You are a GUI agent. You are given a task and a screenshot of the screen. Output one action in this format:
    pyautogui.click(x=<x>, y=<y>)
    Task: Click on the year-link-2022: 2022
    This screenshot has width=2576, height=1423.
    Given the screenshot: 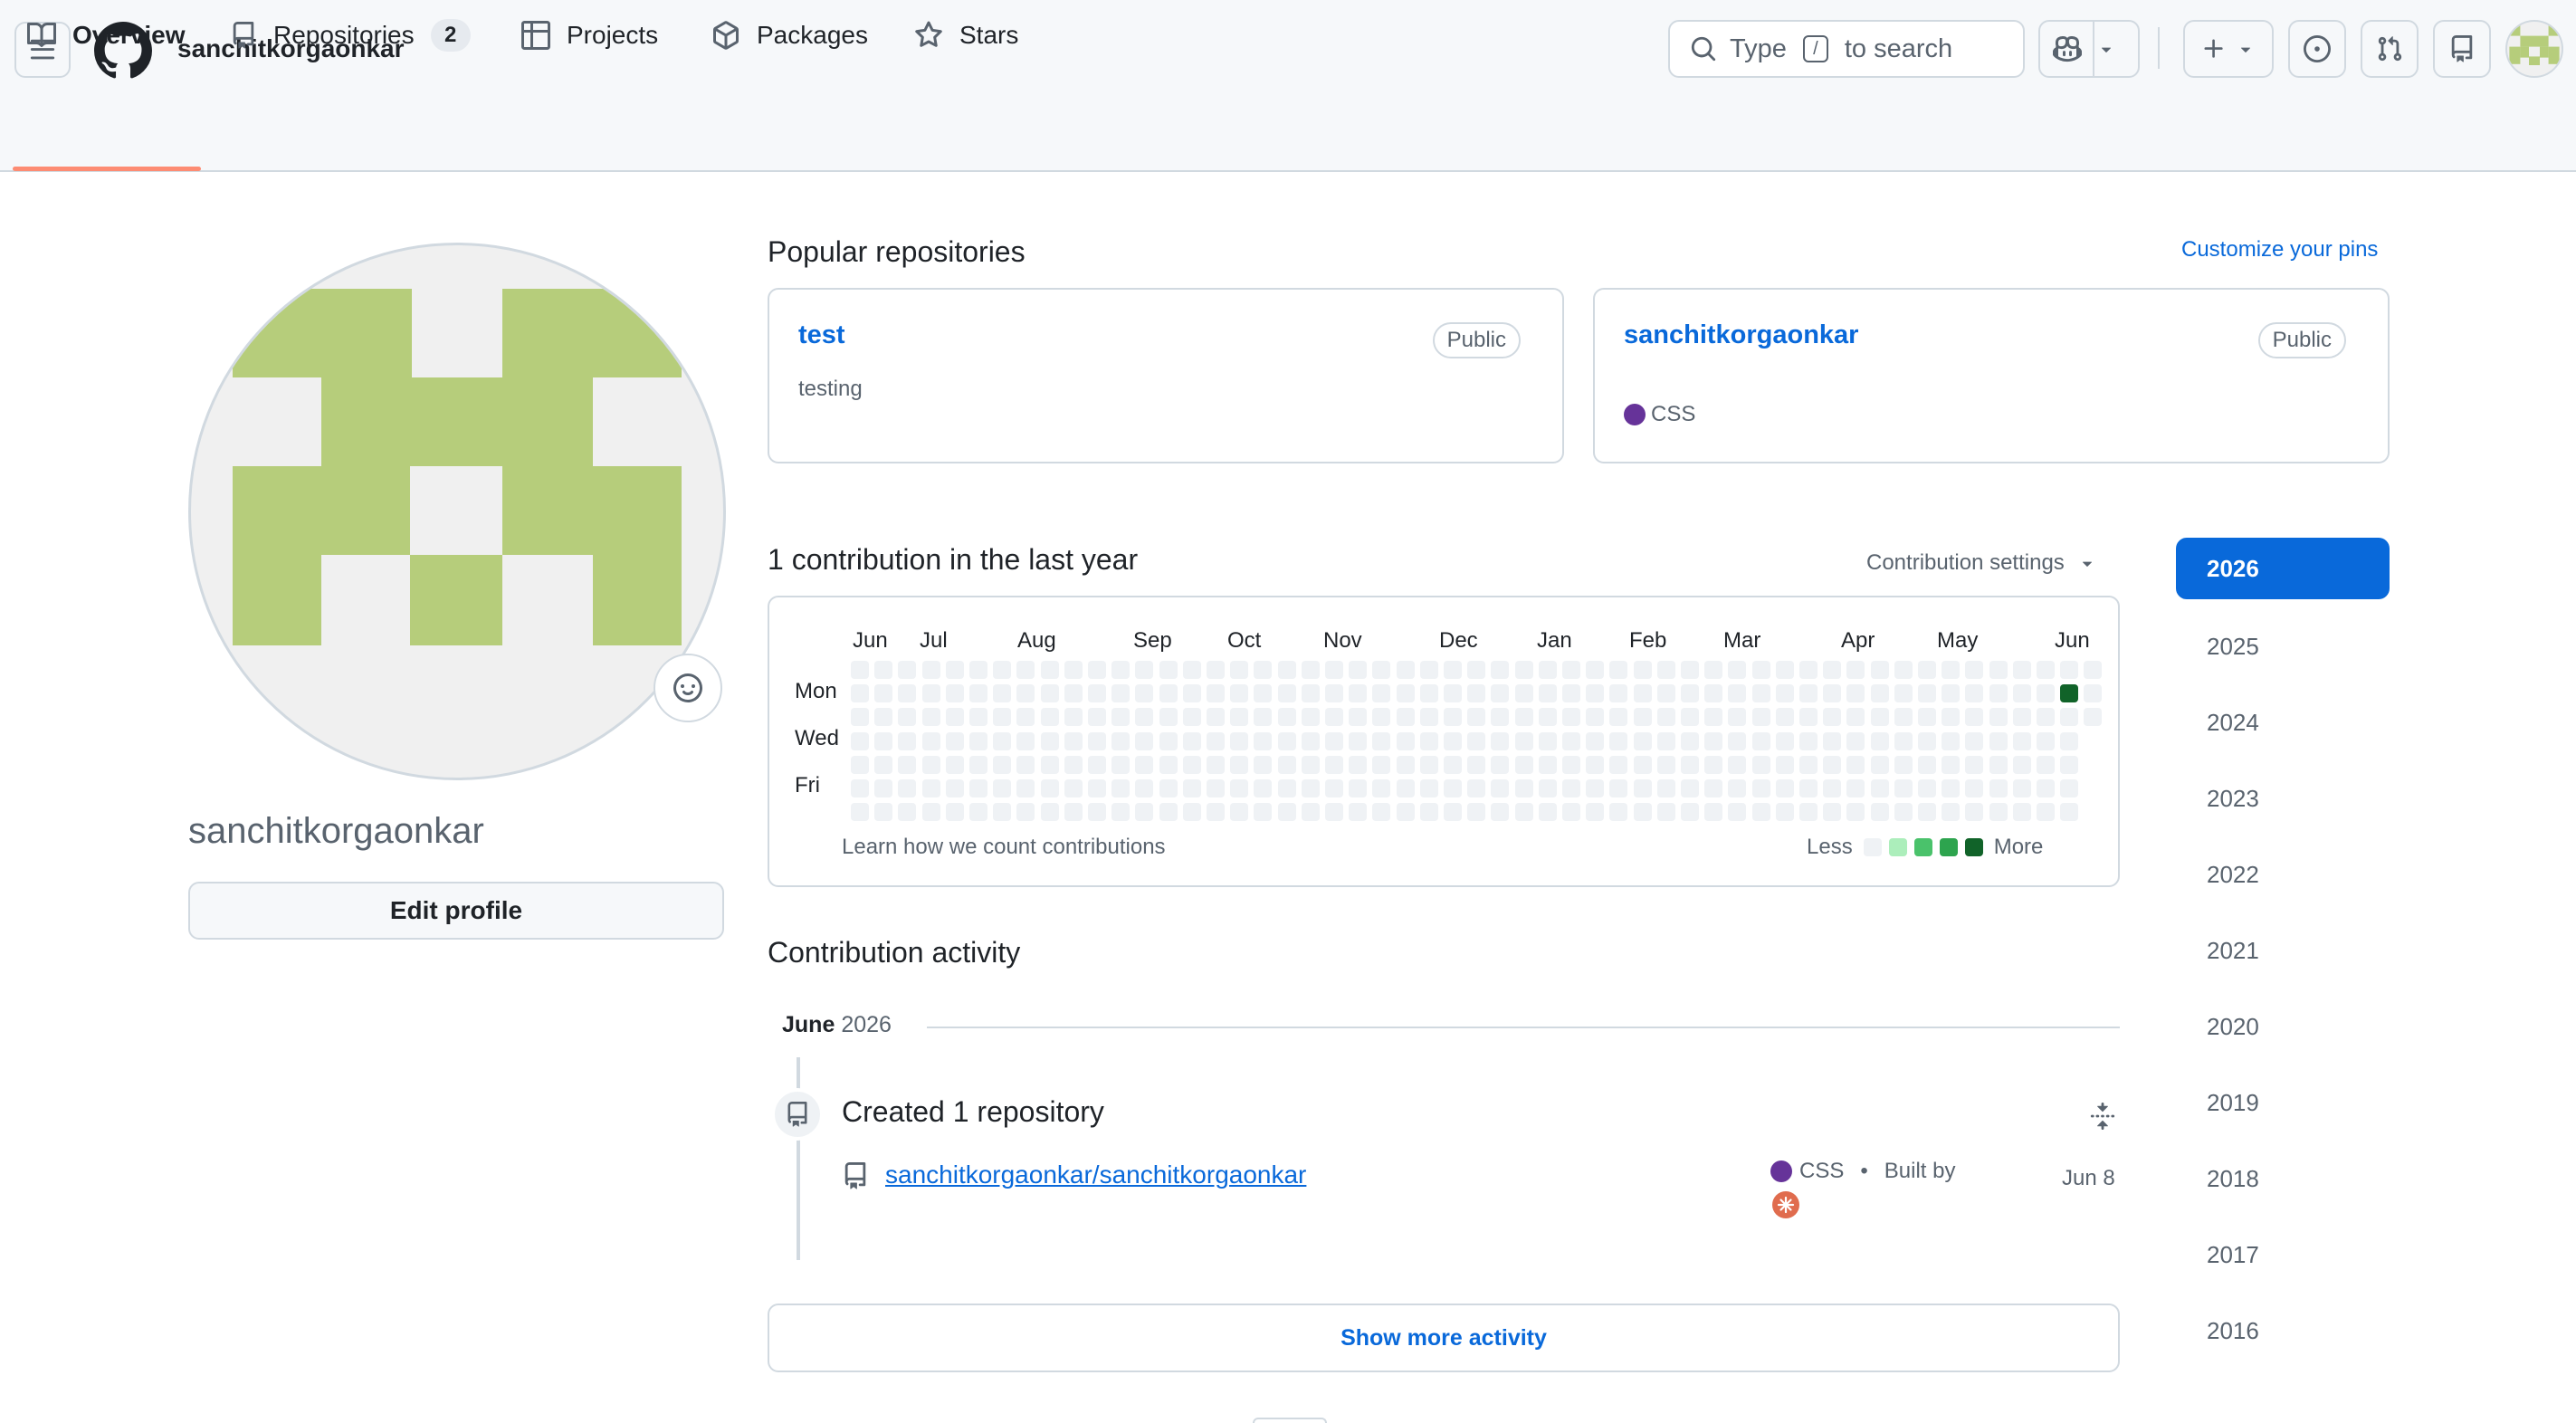 What is the action you would take?
    pyautogui.click(x=2283, y=874)
    